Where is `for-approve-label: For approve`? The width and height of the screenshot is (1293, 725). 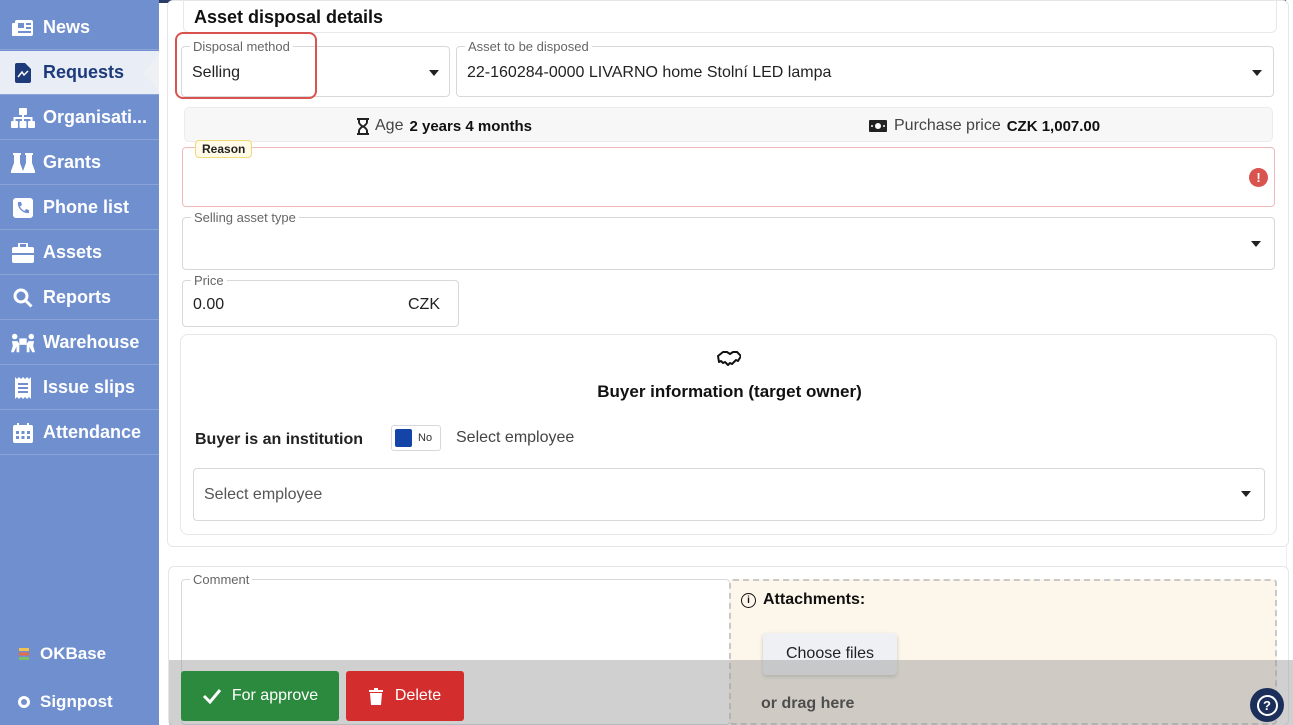 for-approve-label: For approve is located at coordinates (275, 695).